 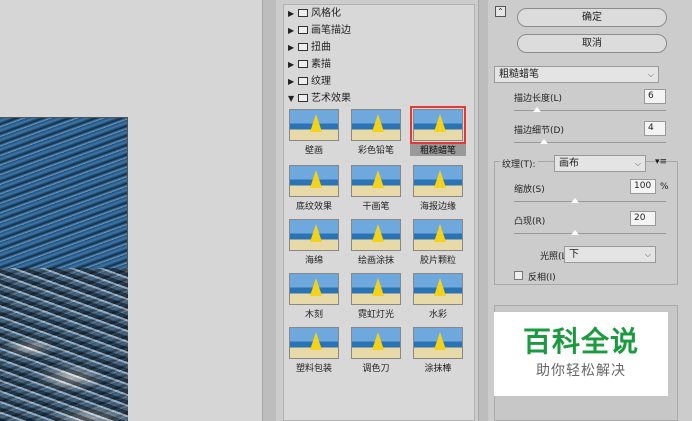 I want to click on category-sketch: ▶ 素描, so click(x=379, y=64).